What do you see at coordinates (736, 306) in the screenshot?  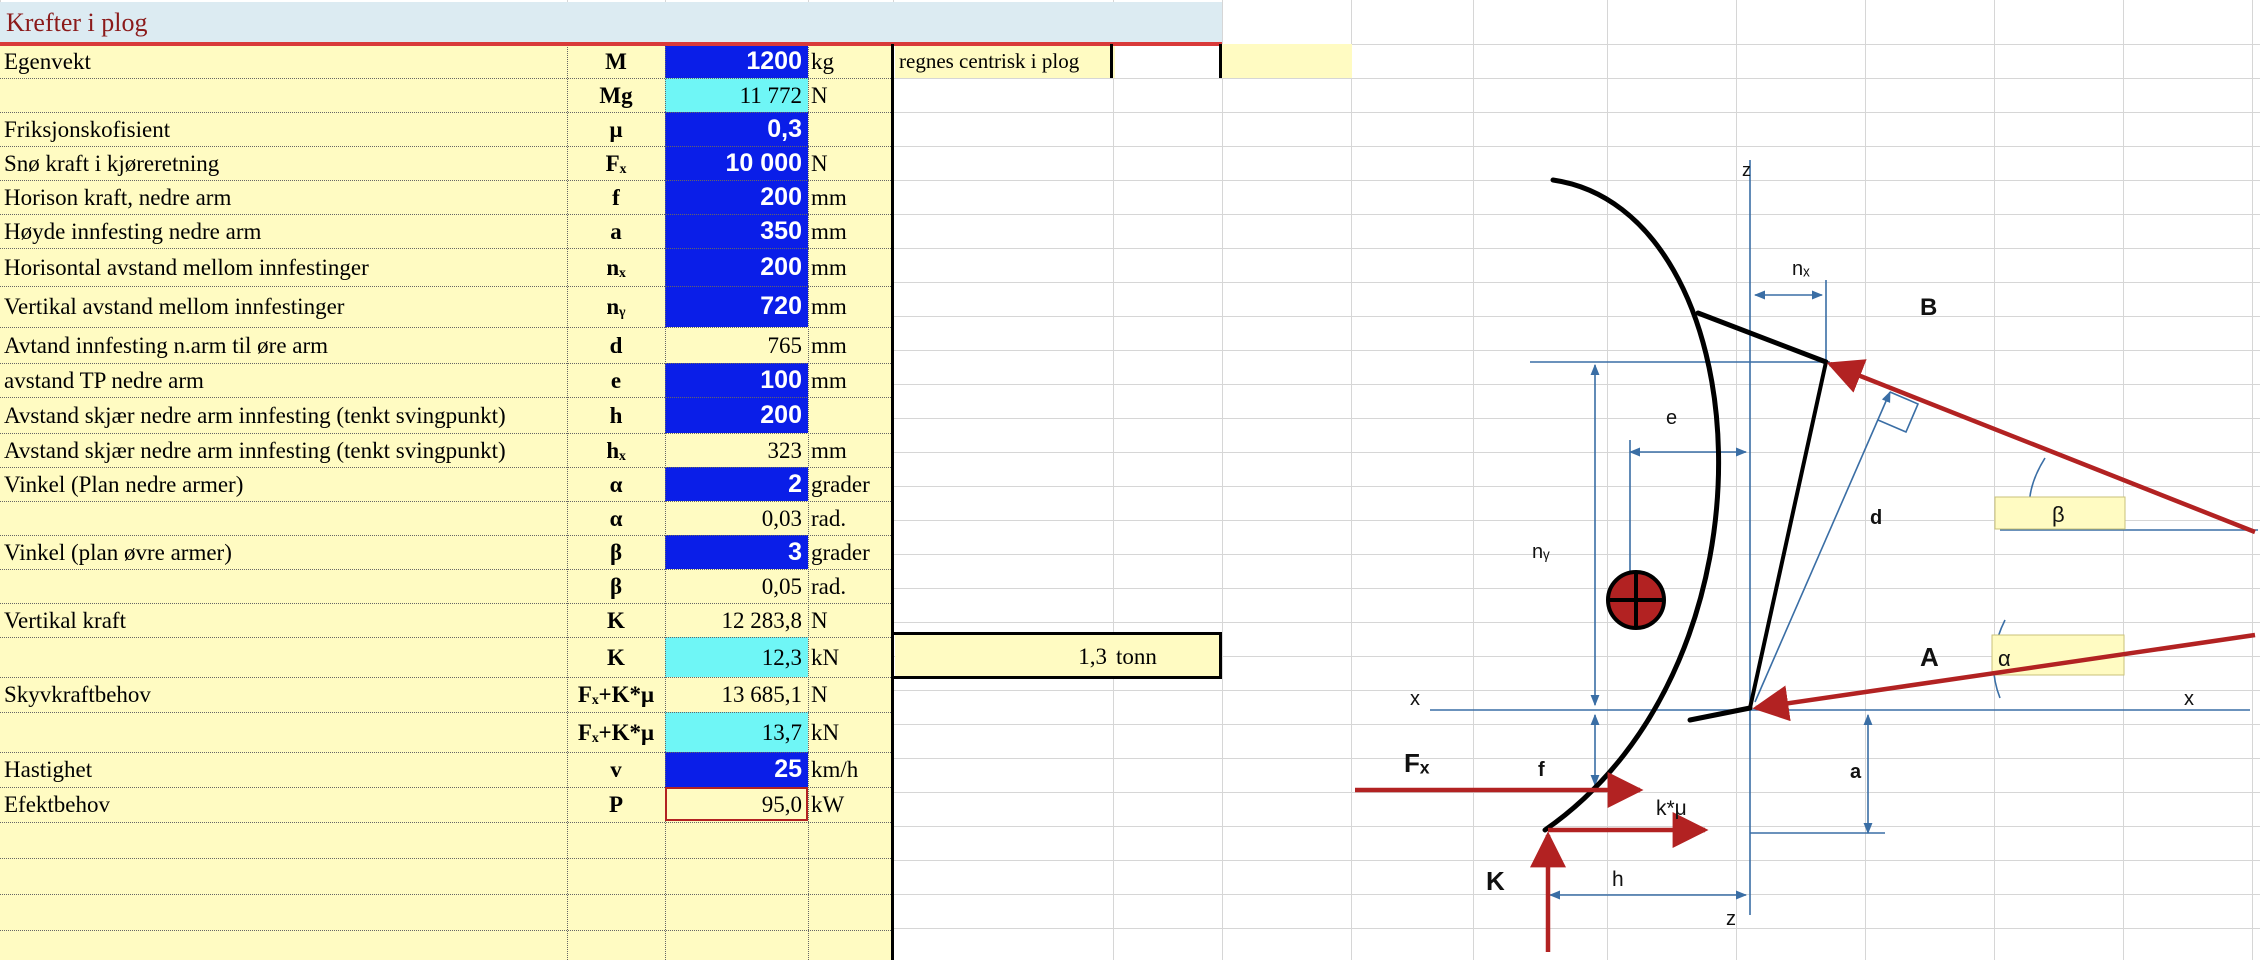 I see `input-value-cell: 720` at bounding box center [736, 306].